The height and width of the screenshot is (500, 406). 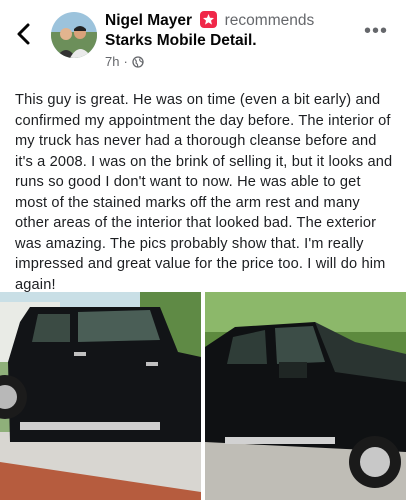 What do you see at coordinates (181, 41) in the screenshot?
I see `page-name: Starks Mobile Detail.` at bounding box center [181, 41].